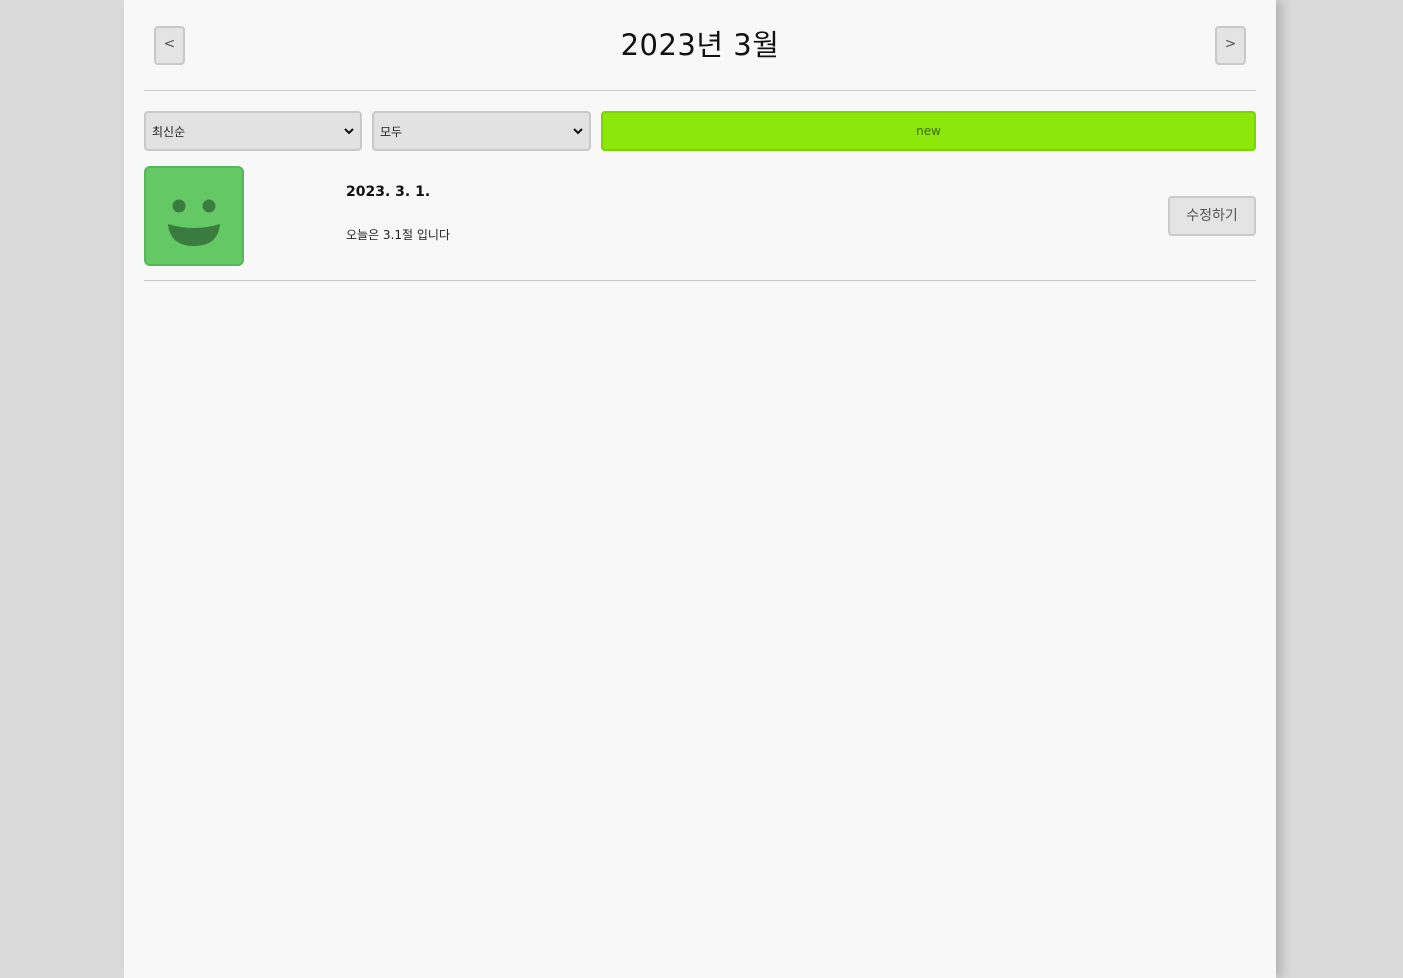 This screenshot has width=1403, height=978. I want to click on menu-bar: 최신순 모두 new, so click(700, 131).